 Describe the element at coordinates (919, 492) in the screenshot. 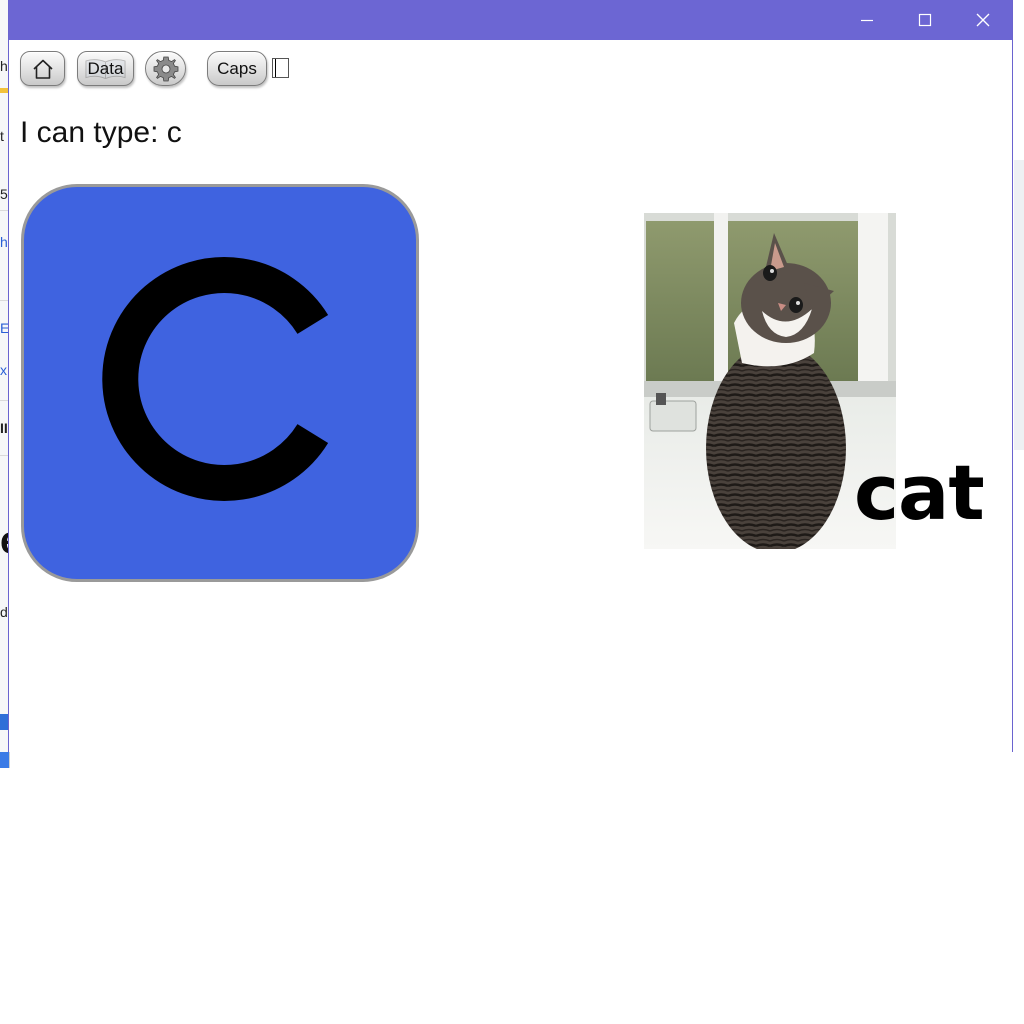

I see `picture-word: cat` at that location.